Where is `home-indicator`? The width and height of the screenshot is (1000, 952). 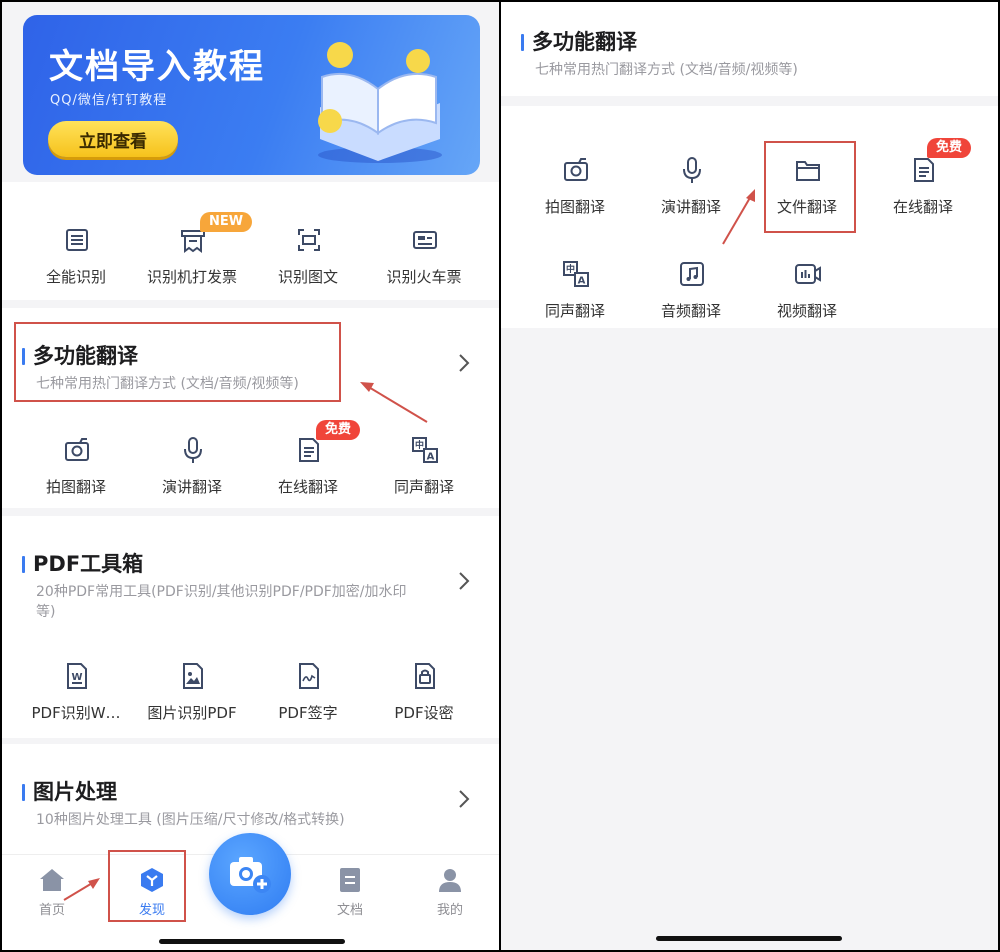 home-indicator is located at coordinates (749, 938).